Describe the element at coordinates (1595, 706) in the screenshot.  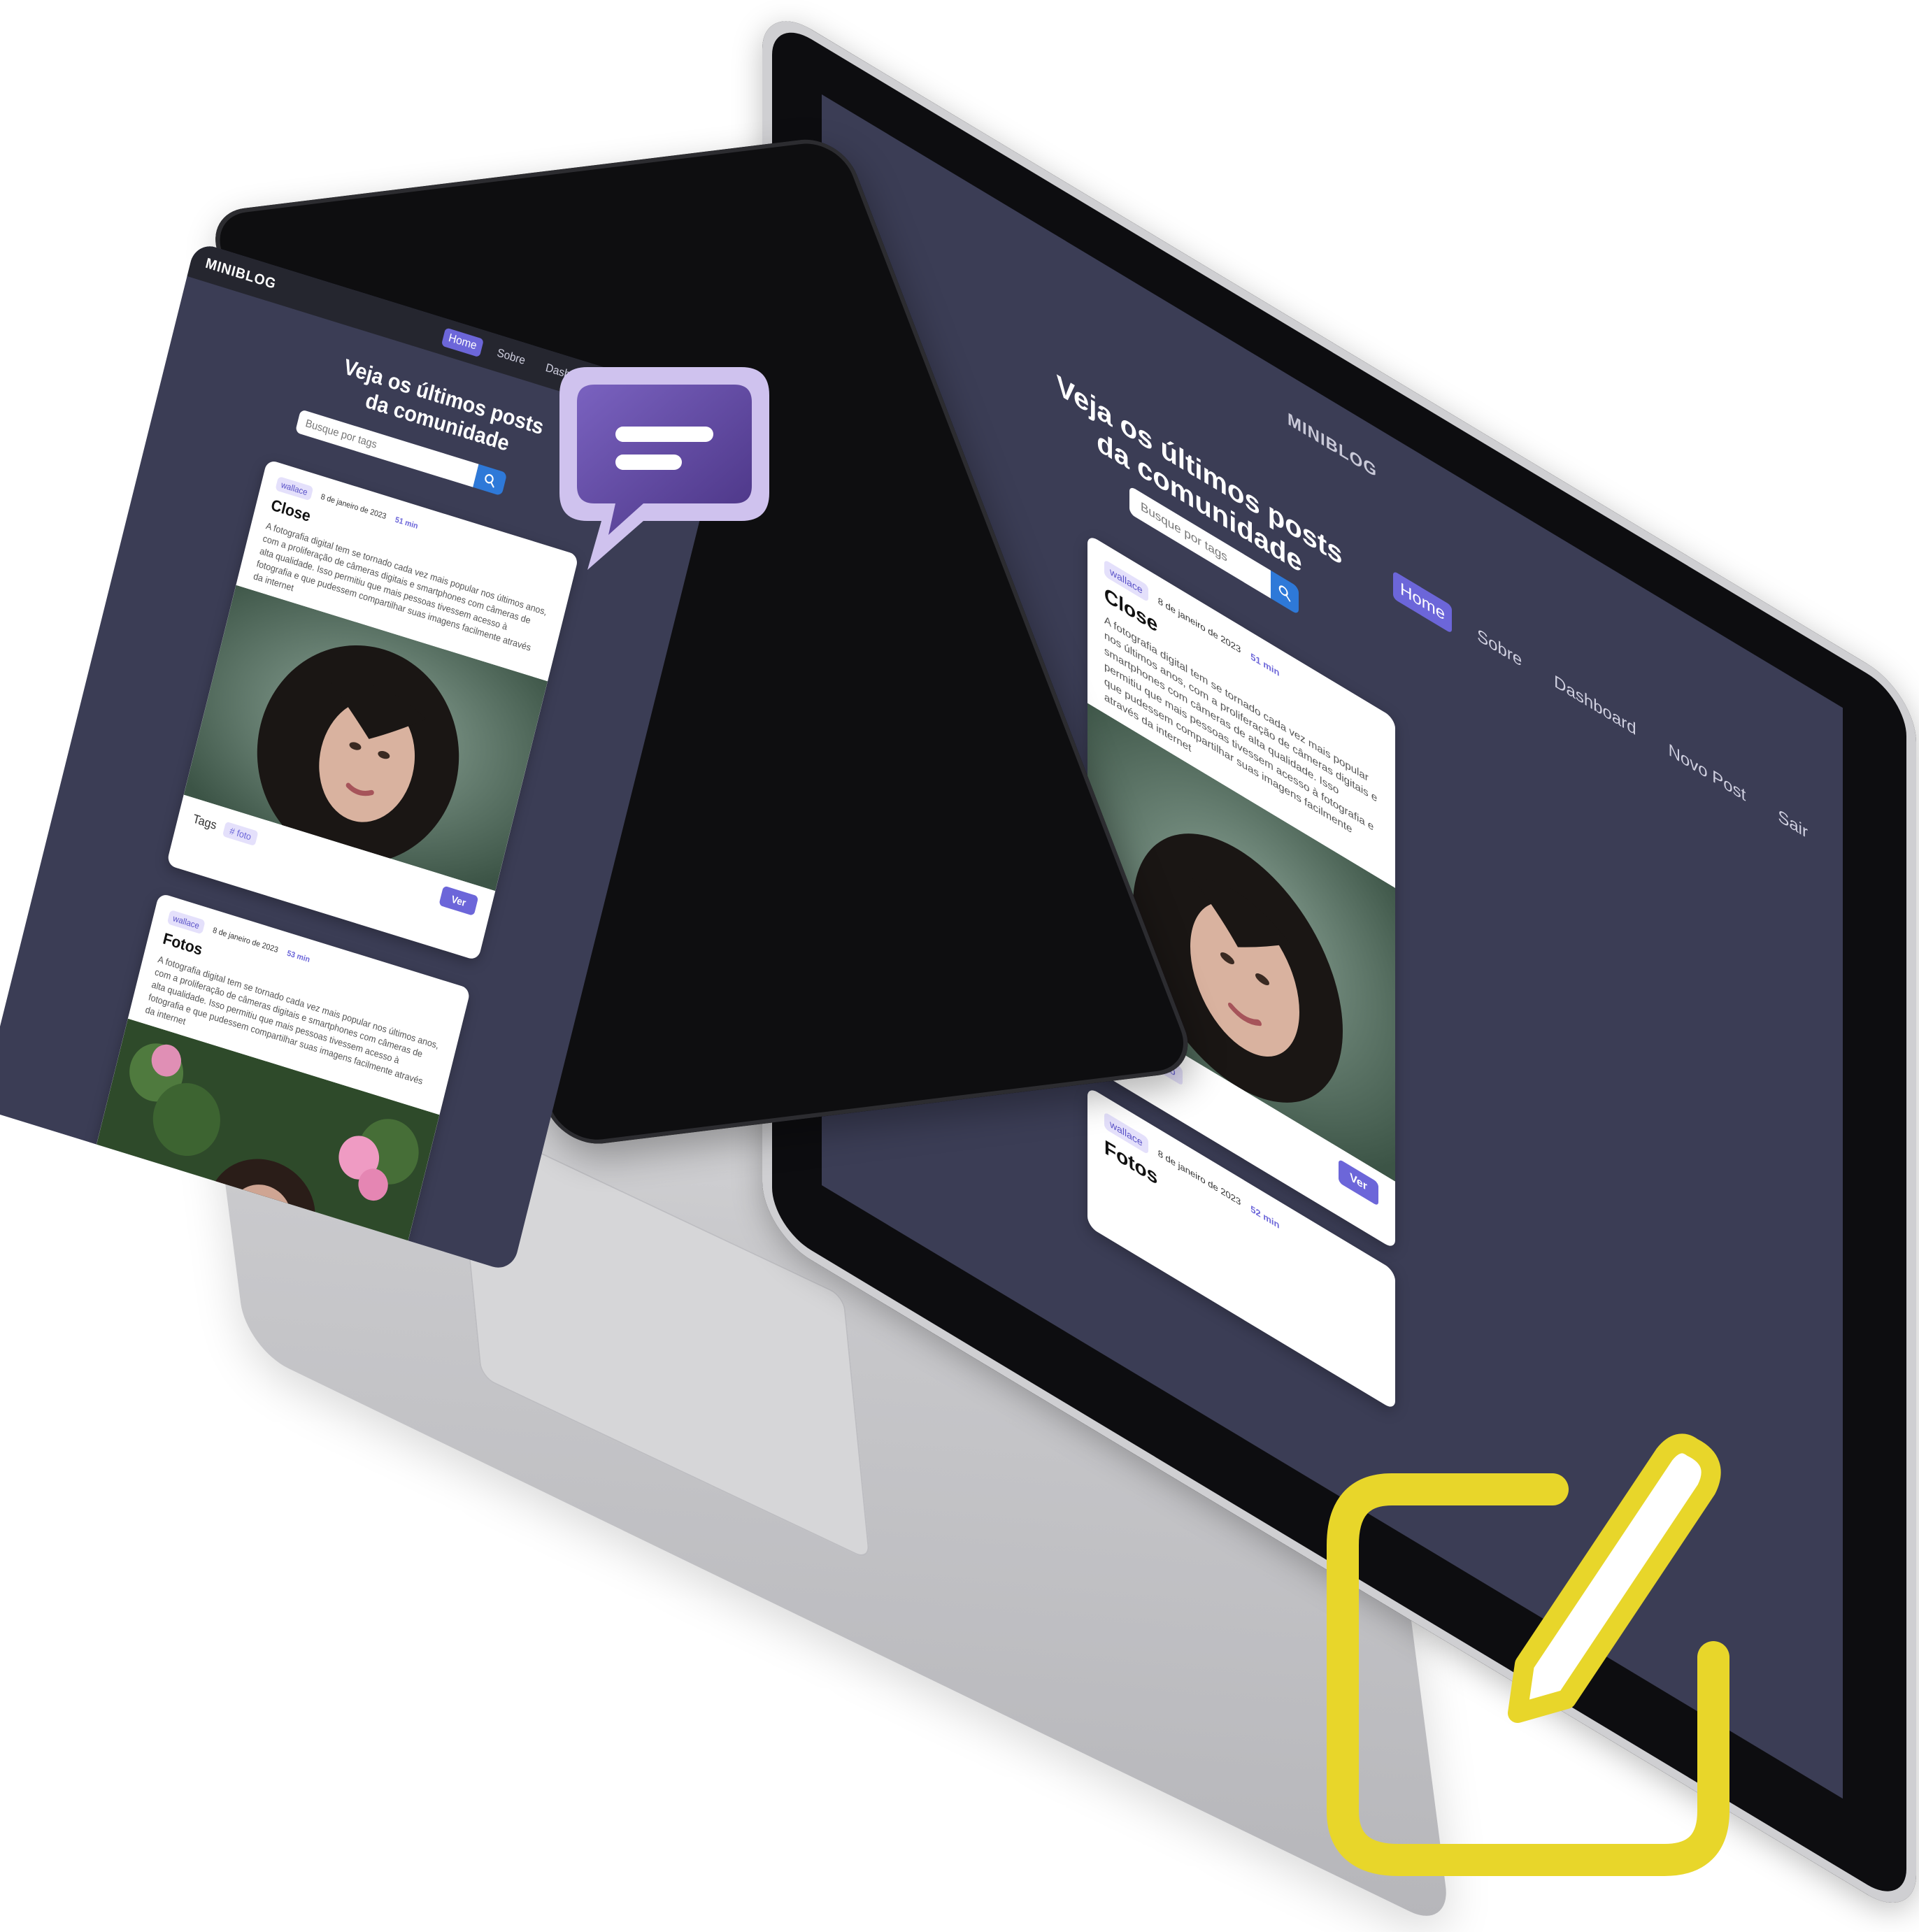
I see `nav-dashboard: Dashboard` at that location.